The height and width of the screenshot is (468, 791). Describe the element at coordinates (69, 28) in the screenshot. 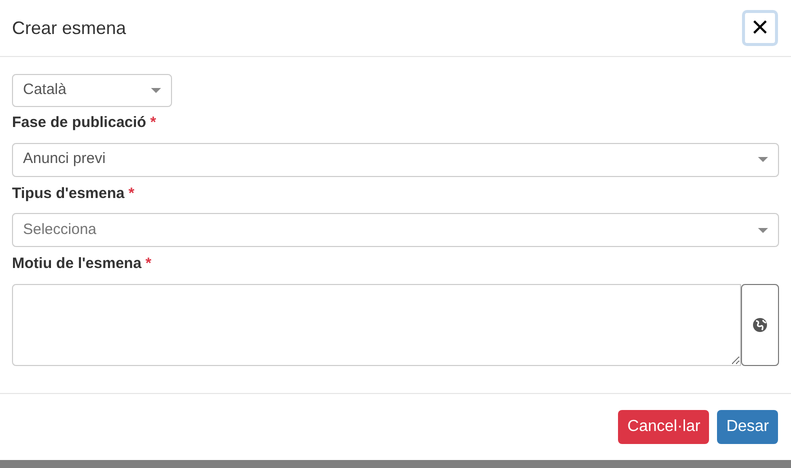

I see `dialog-title: Crear esmena` at that location.